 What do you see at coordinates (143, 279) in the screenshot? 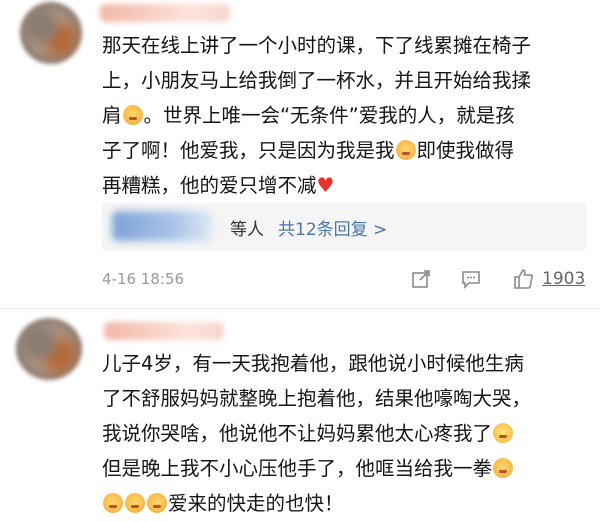
I see `timestamp: 4-16 18:56` at bounding box center [143, 279].